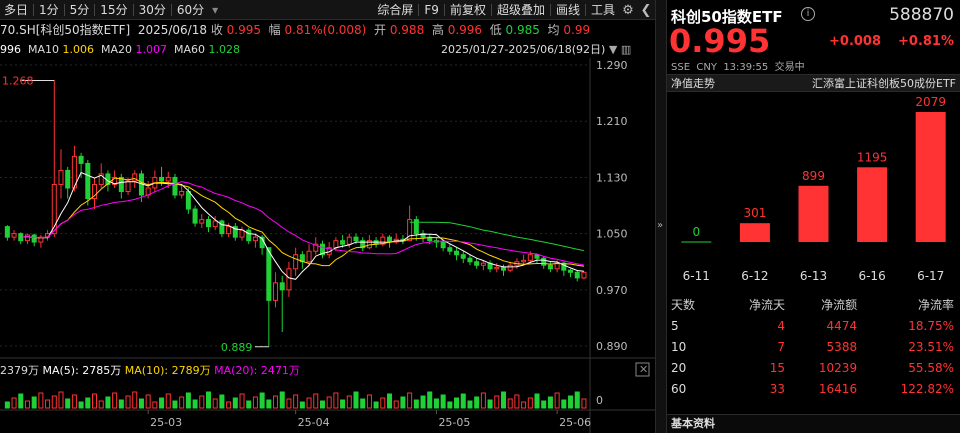 The image size is (960, 433). I want to click on ma20-value: 1.007, so click(151, 49).